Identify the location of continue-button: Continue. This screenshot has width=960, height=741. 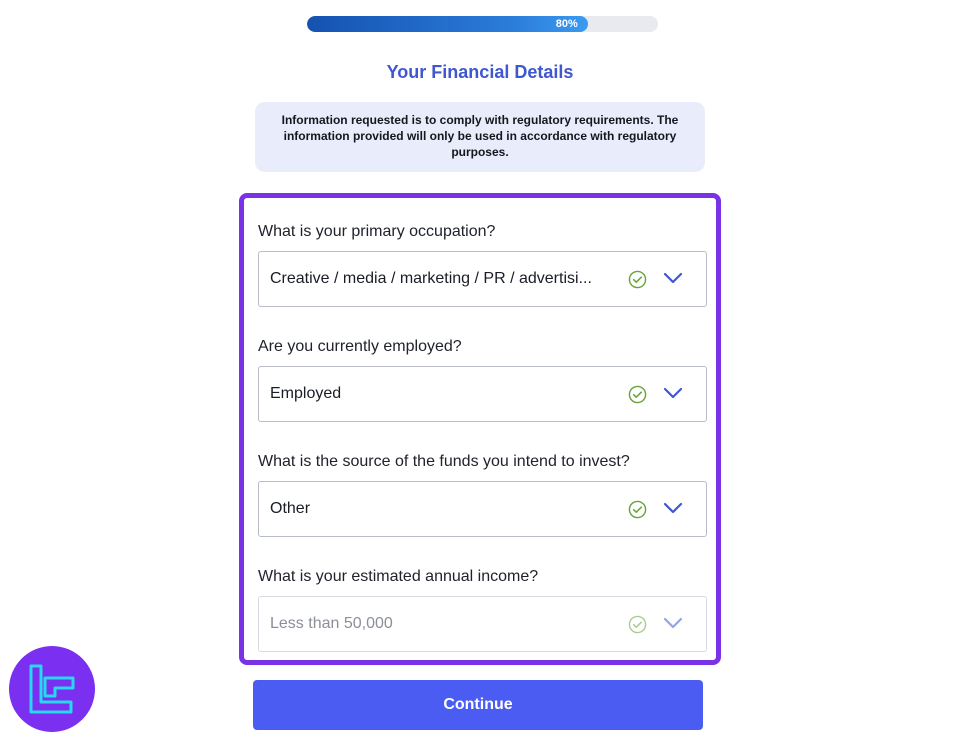
(478, 705).